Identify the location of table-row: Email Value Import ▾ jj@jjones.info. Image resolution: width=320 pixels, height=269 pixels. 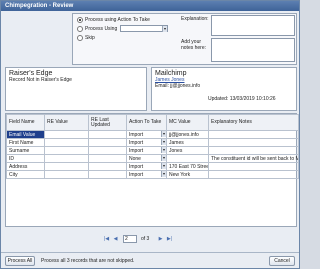
(152, 134).